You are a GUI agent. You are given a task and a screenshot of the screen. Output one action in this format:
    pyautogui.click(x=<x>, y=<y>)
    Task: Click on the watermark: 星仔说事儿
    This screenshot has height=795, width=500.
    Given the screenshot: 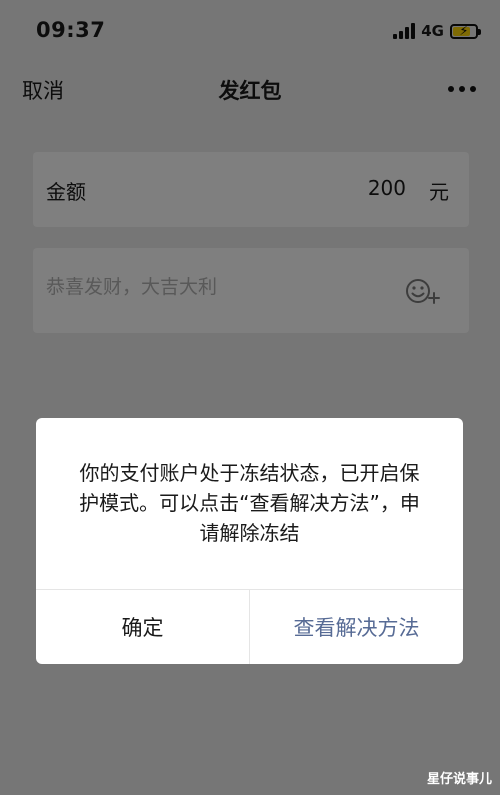 What is the action you would take?
    pyautogui.click(x=459, y=779)
    